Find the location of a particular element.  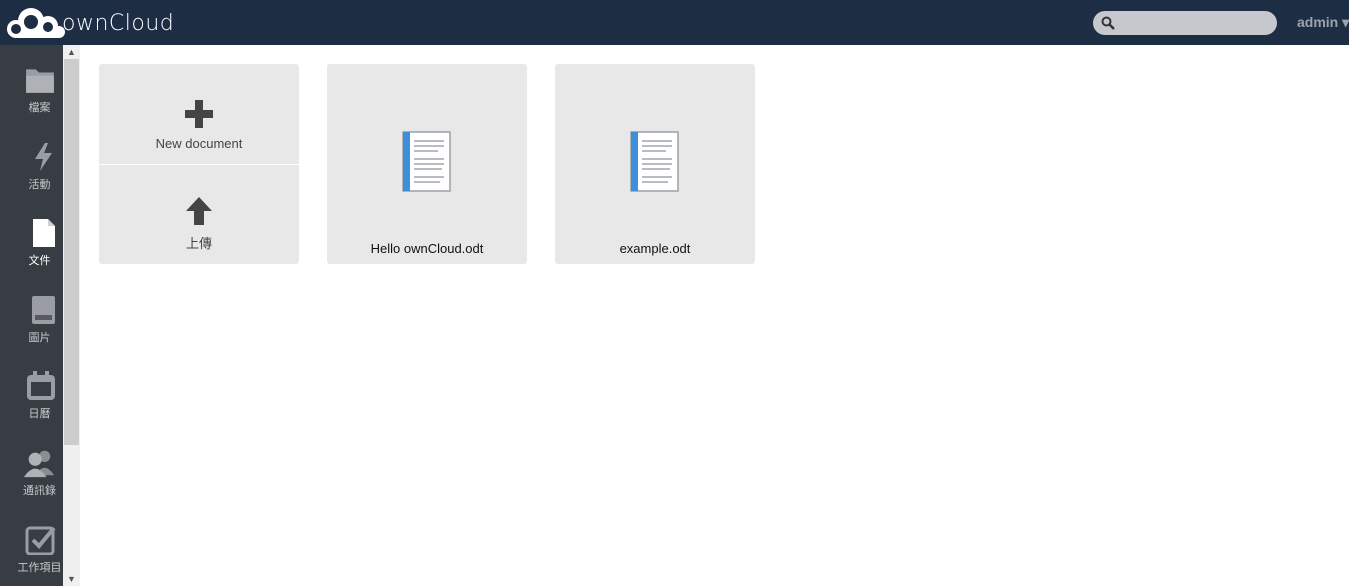

image-icon is located at coordinates (43, 310).